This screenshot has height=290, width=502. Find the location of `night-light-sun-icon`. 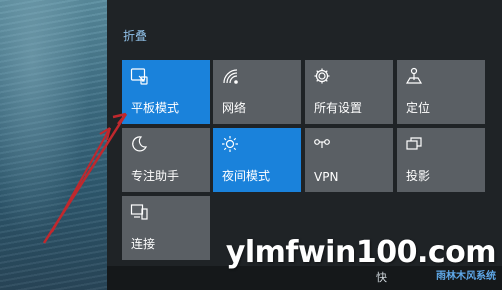

night-light-sun-icon is located at coordinates (230, 144).